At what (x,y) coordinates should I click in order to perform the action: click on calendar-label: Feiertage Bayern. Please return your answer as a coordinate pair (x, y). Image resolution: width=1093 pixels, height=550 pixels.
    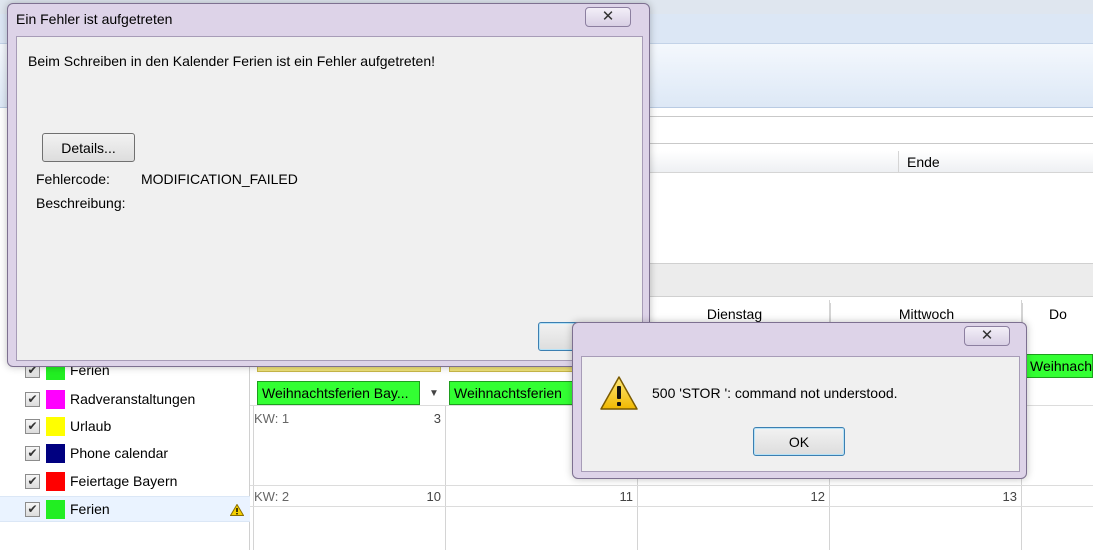
    Looking at the image, I should click on (124, 481).